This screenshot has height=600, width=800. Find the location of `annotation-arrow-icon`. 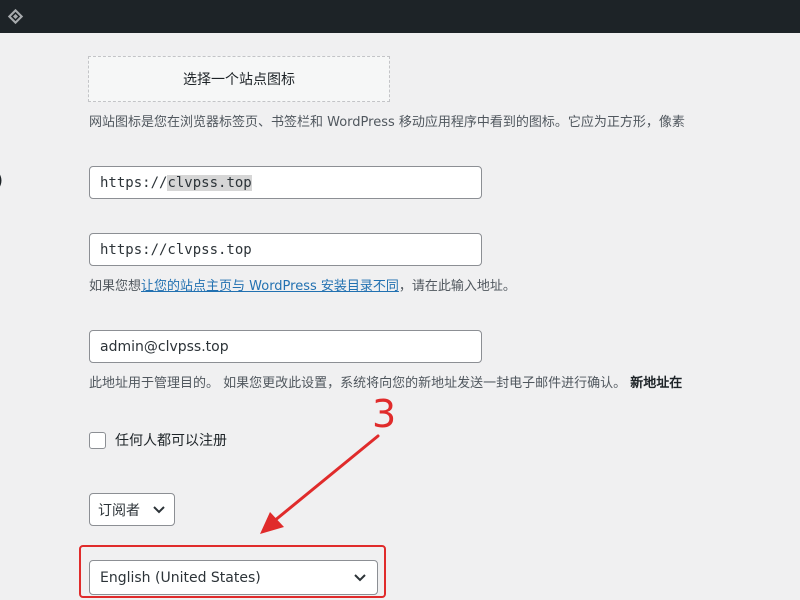

annotation-arrow-icon is located at coordinates (320, 484).